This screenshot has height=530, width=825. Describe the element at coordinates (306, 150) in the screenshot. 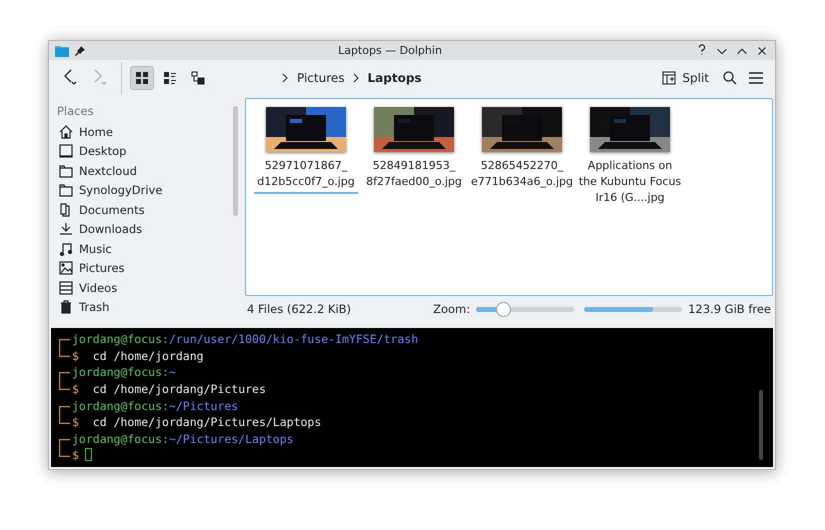

I see `file-item: 52971071867_ d12b5cc0f7_o.jpg` at that location.